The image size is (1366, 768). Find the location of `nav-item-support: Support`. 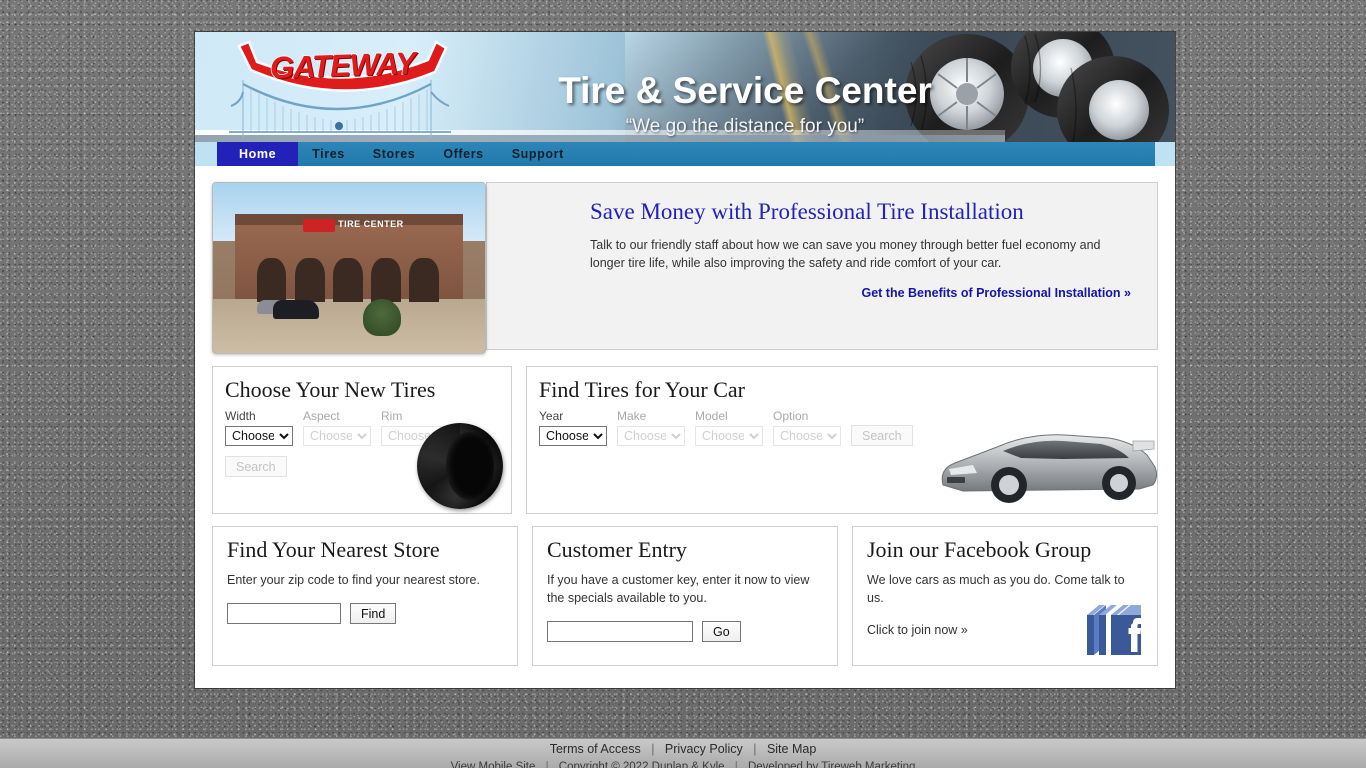

nav-item-support: Support is located at coordinates (538, 154).